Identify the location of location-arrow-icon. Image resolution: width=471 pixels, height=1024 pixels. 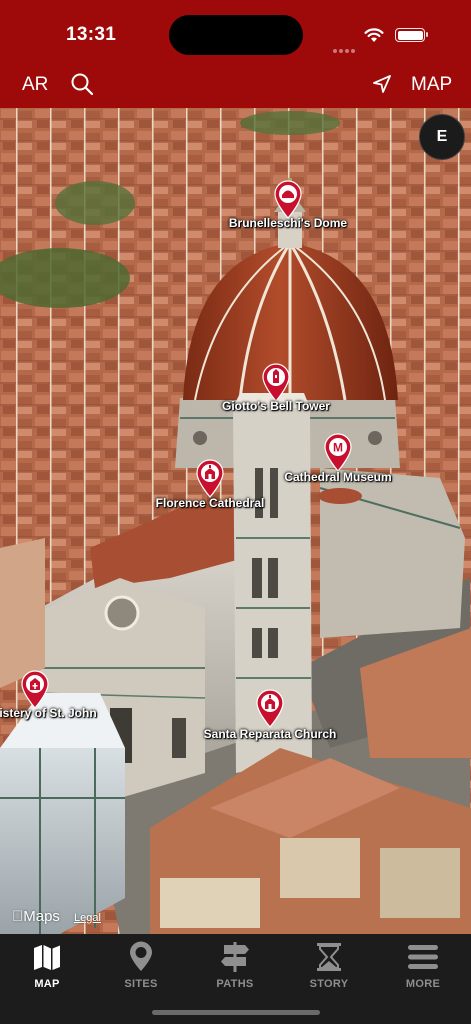
(382, 84).